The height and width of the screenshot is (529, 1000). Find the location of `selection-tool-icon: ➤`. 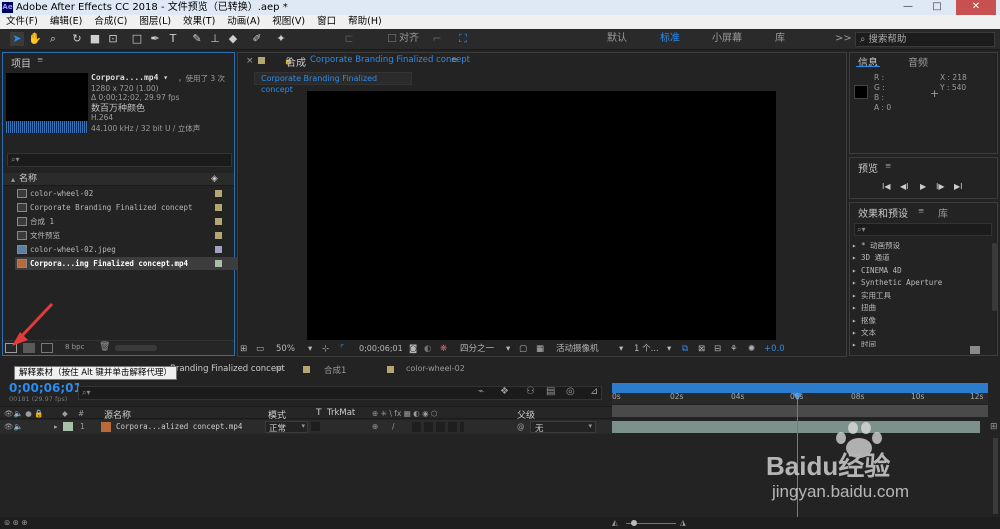

selection-tool-icon: ➤ is located at coordinates (17, 39).